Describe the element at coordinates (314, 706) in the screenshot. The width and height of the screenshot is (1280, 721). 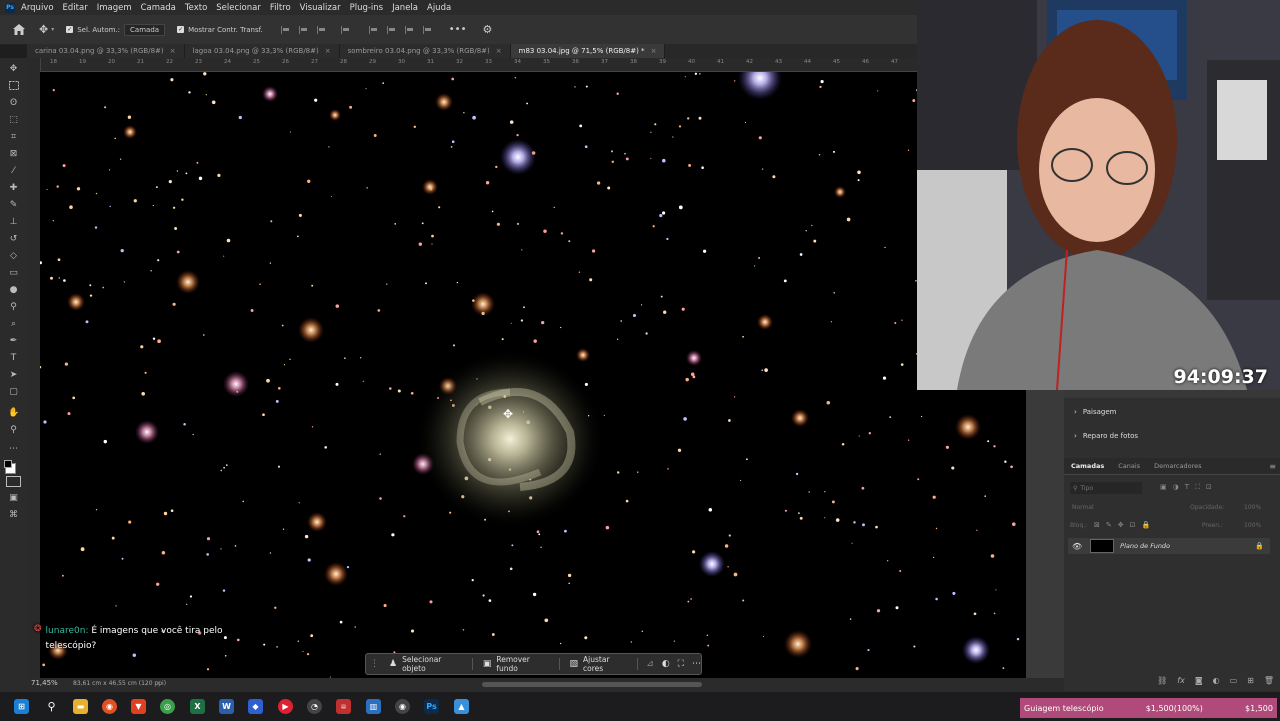
I see `app-icon: ◔` at that location.